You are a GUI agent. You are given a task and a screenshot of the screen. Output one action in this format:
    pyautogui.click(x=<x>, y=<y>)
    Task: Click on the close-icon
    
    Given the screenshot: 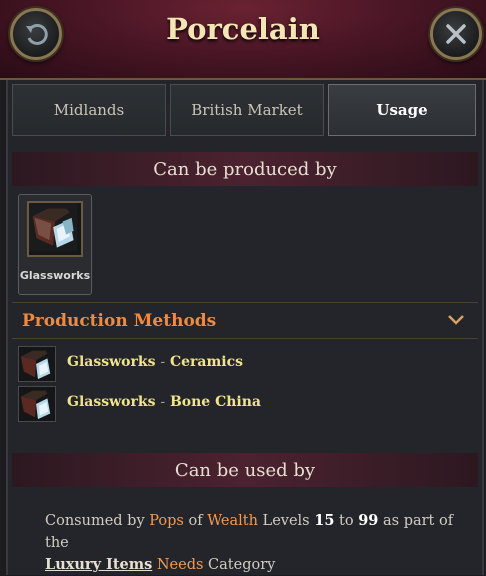 What is the action you would take?
    pyautogui.click(x=456, y=34)
    